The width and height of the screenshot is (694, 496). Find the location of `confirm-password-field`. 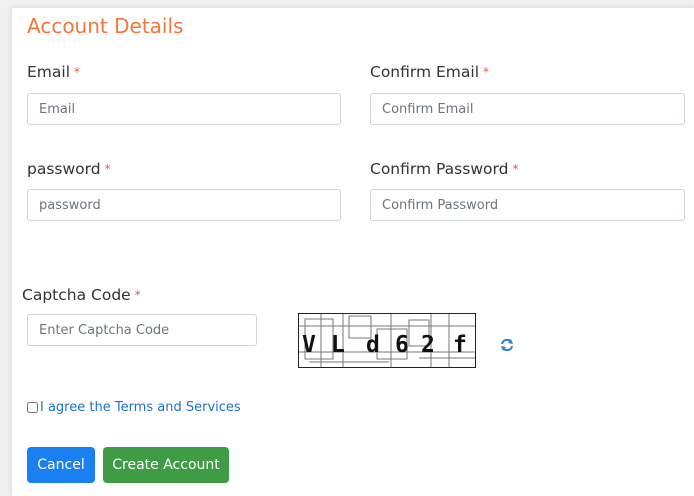

confirm-password-field is located at coordinates (527, 205).